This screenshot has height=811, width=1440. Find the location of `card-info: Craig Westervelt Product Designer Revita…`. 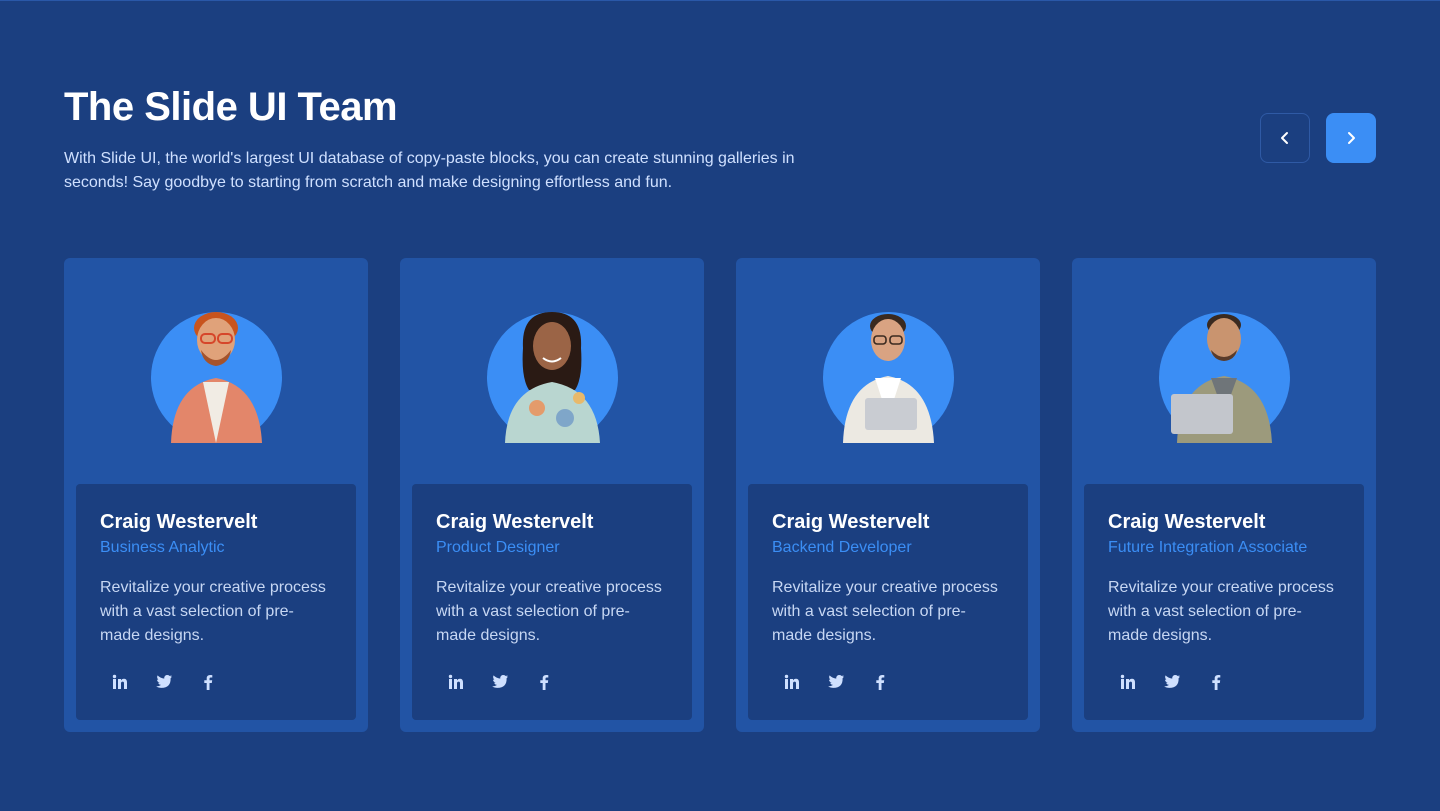

card-info: Craig Westervelt Product Designer Revita… is located at coordinates (552, 602).